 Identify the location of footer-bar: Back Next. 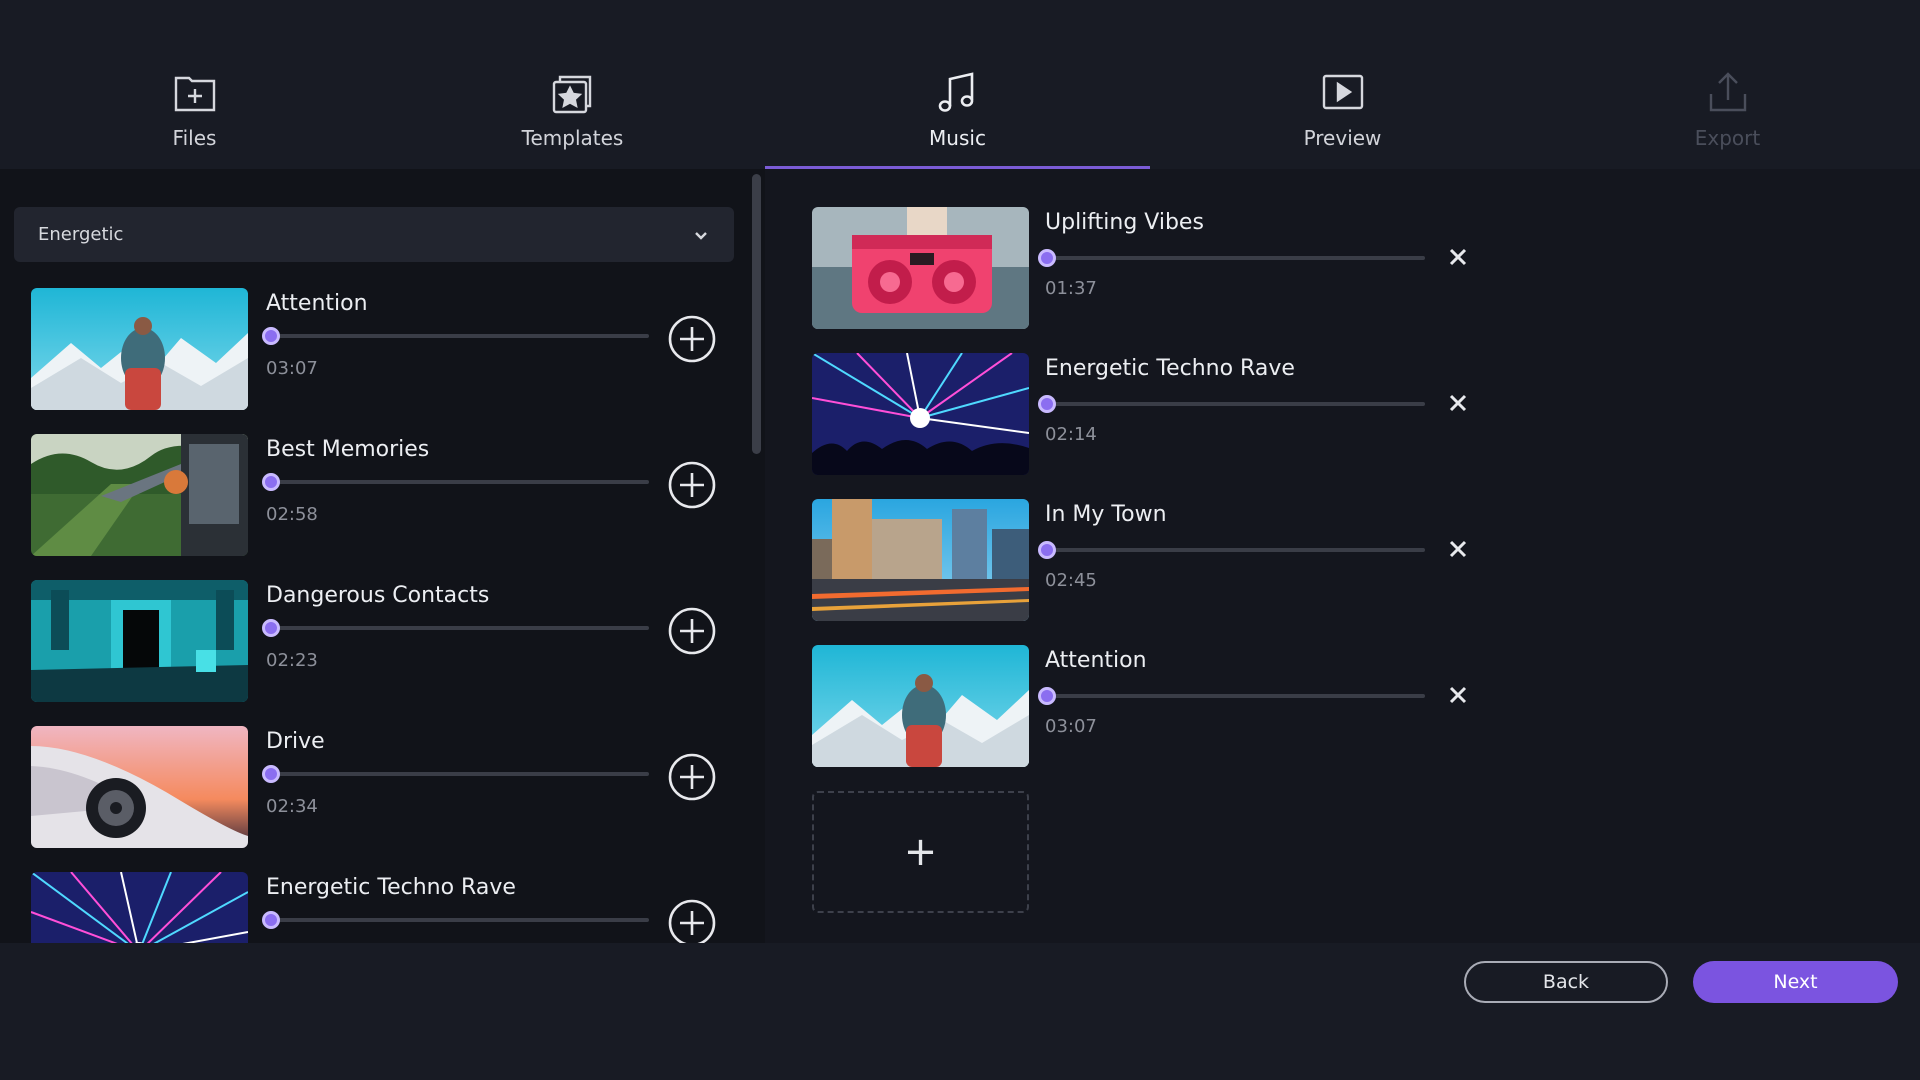
(960, 1011).